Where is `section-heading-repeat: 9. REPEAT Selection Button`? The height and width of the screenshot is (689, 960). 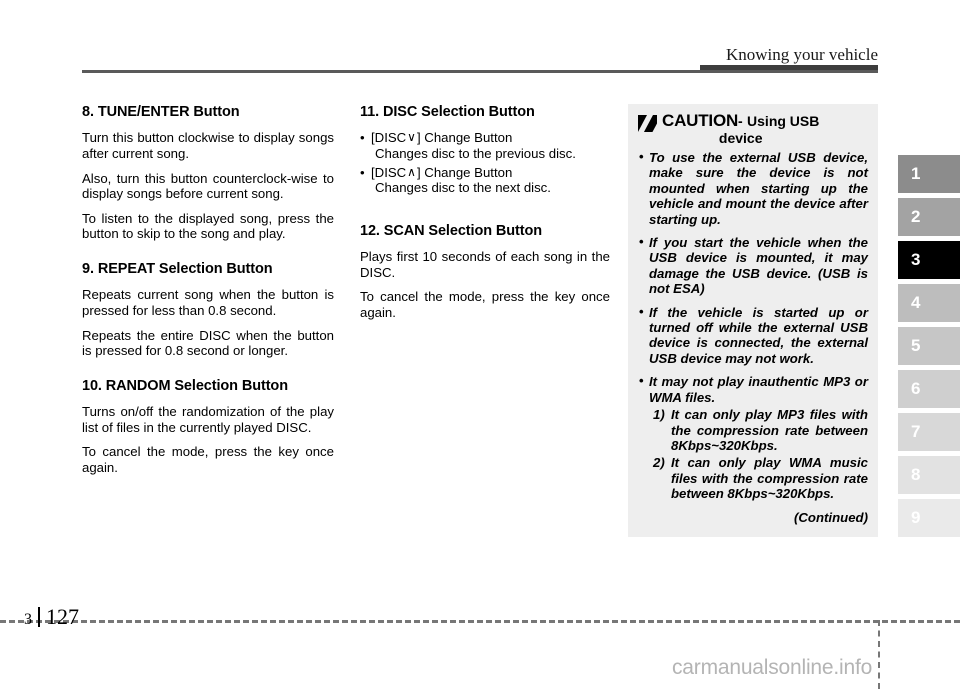
section-heading-repeat: 9. REPEAT Selection Button is located at coordinates (177, 268).